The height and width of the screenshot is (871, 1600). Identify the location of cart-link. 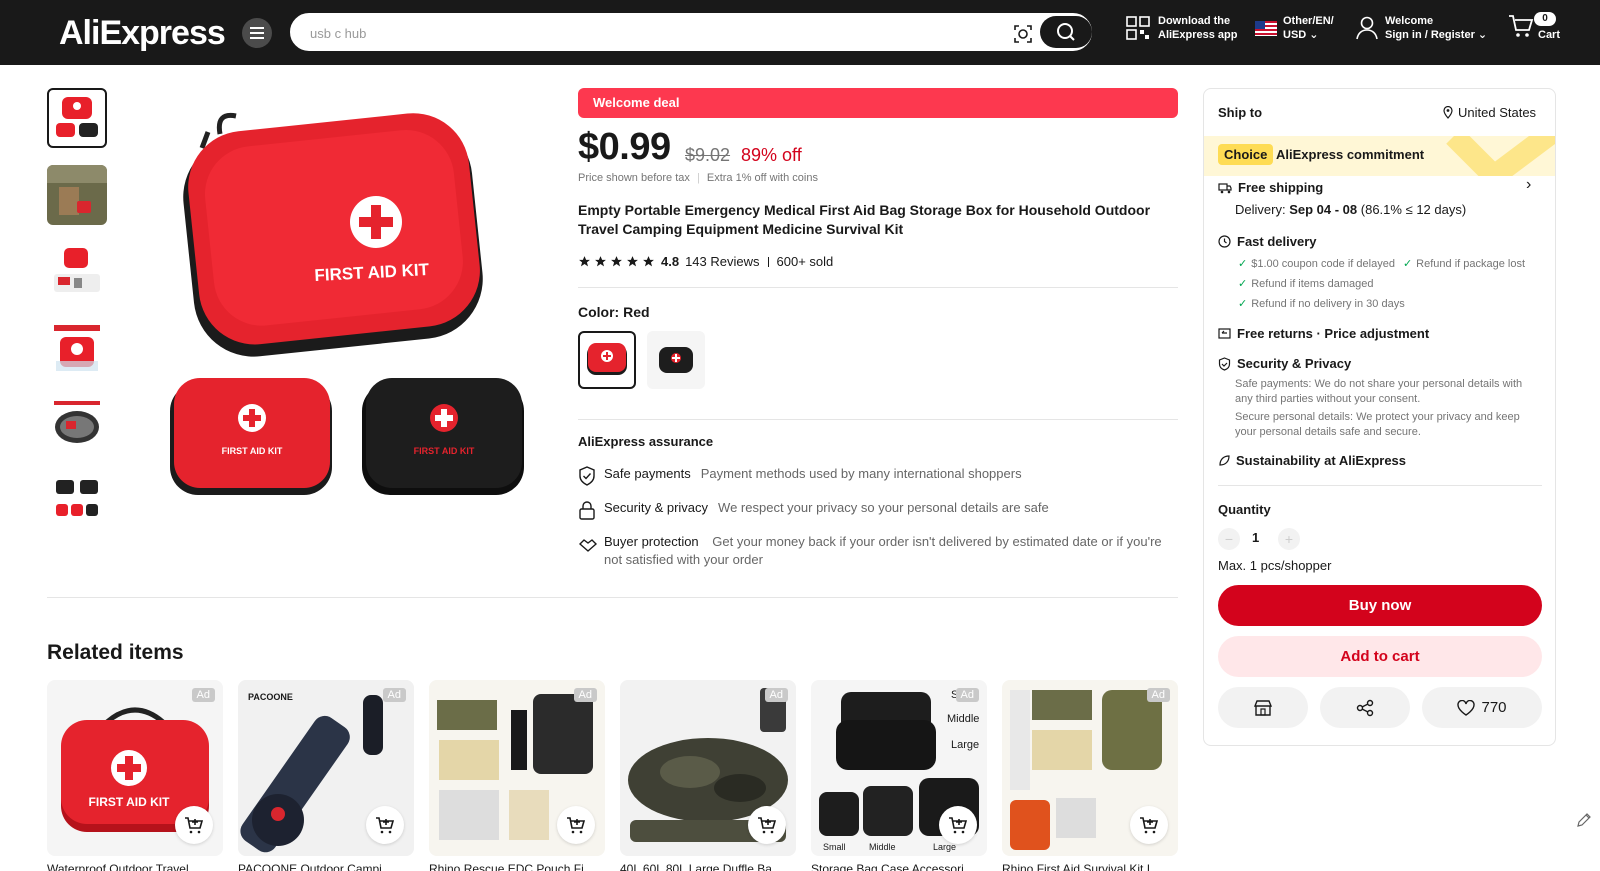
(1521, 26).